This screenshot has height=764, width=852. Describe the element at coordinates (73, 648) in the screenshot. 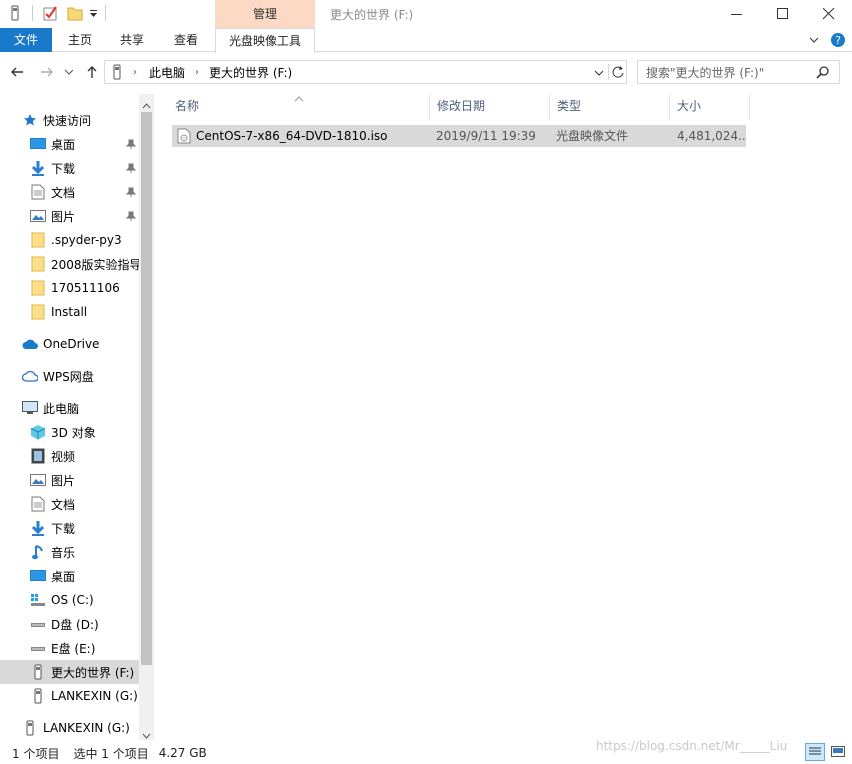

I see `nav-label: E盘 (E:)` at that location.